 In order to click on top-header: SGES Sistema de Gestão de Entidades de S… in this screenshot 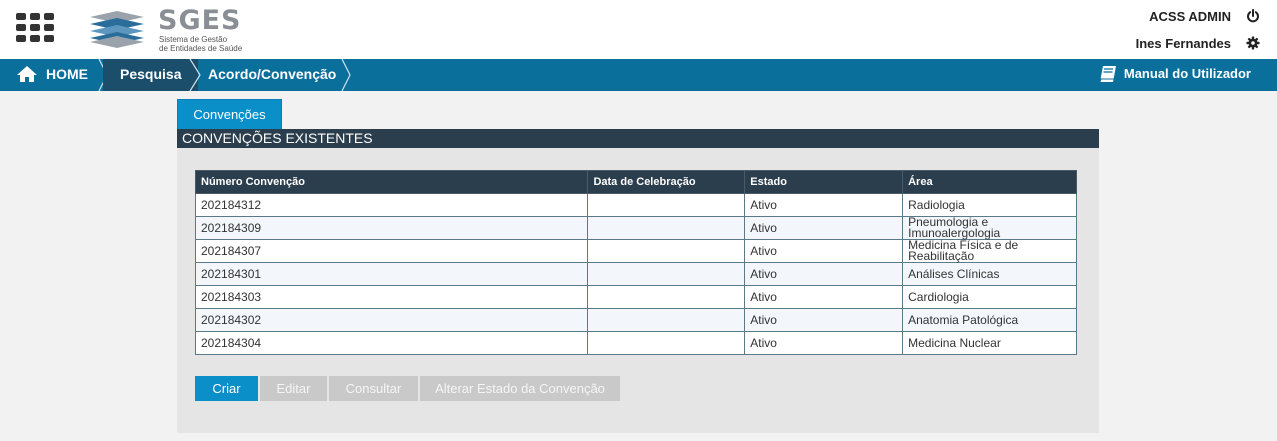, I will do `click(638, 29)`.